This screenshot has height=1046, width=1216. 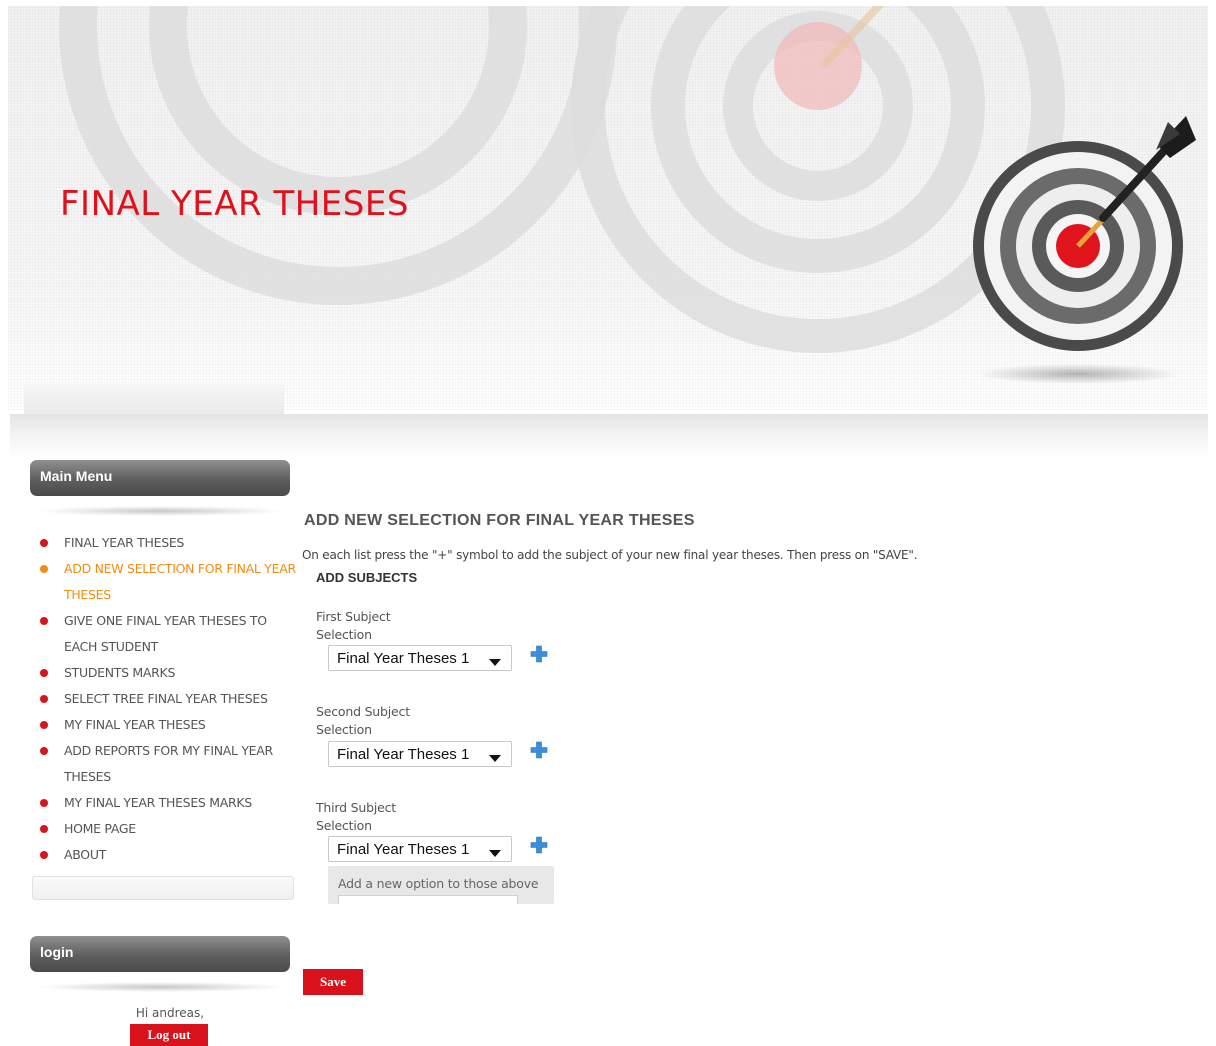 I want to click on header-strip, so click(x=609, y=437).